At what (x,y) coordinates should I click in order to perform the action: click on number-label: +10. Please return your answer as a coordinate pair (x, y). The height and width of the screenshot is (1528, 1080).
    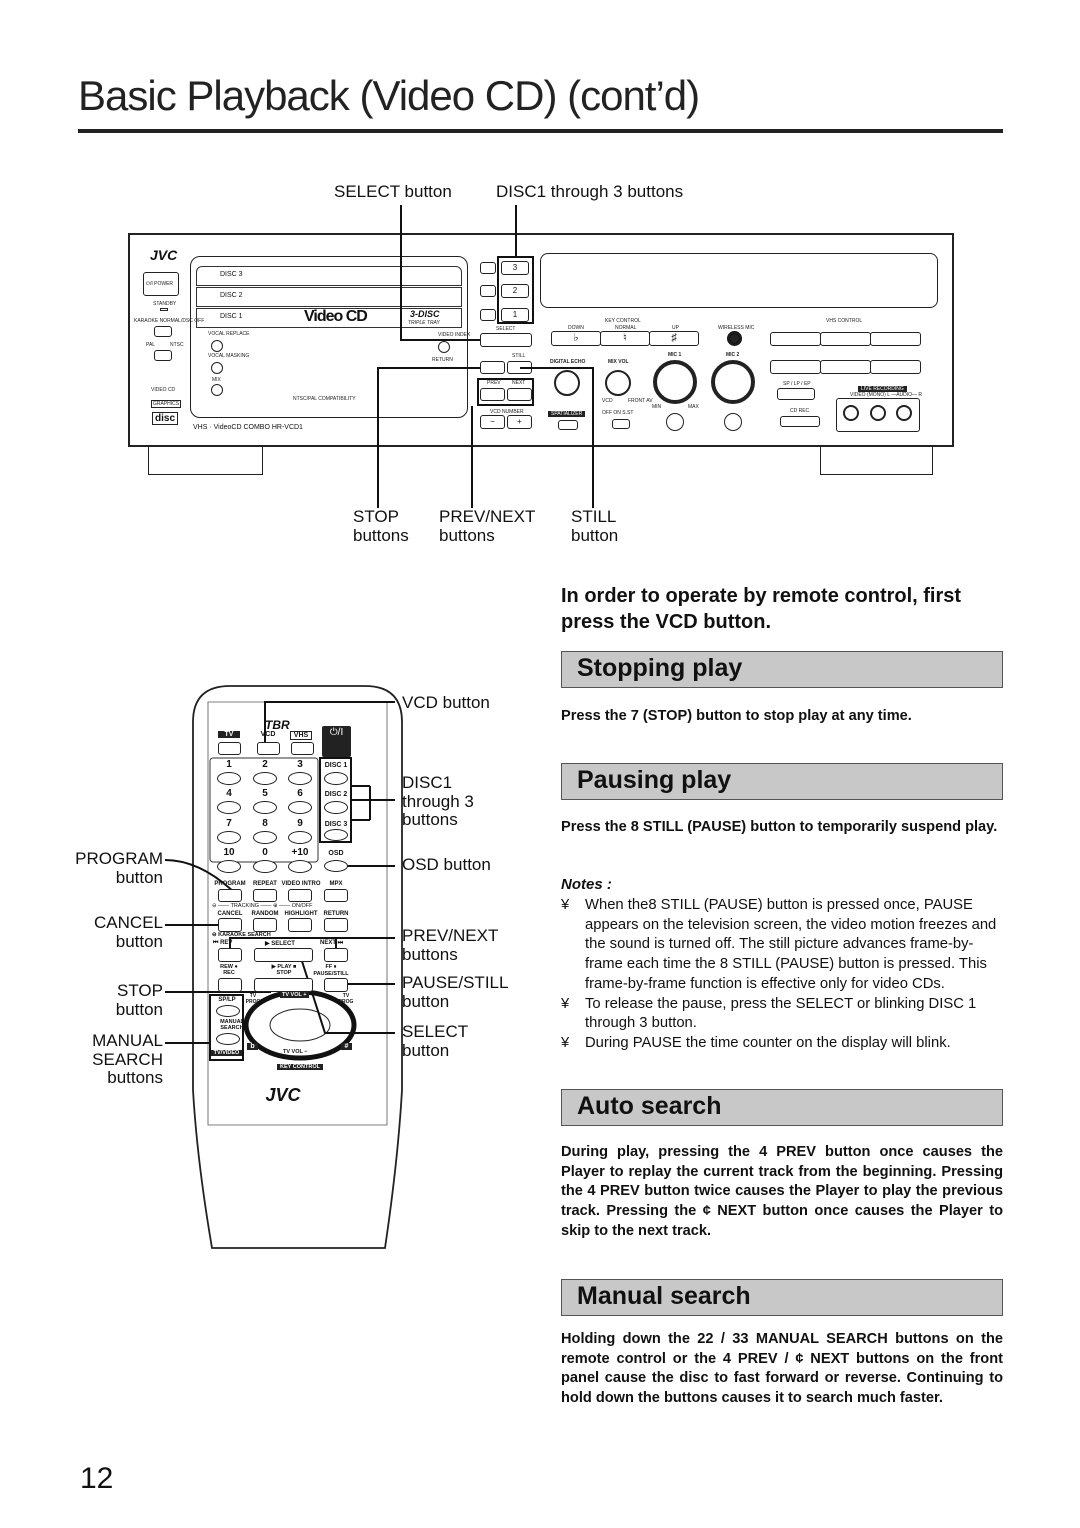
    Looking at the image, I should click on (300, 852).